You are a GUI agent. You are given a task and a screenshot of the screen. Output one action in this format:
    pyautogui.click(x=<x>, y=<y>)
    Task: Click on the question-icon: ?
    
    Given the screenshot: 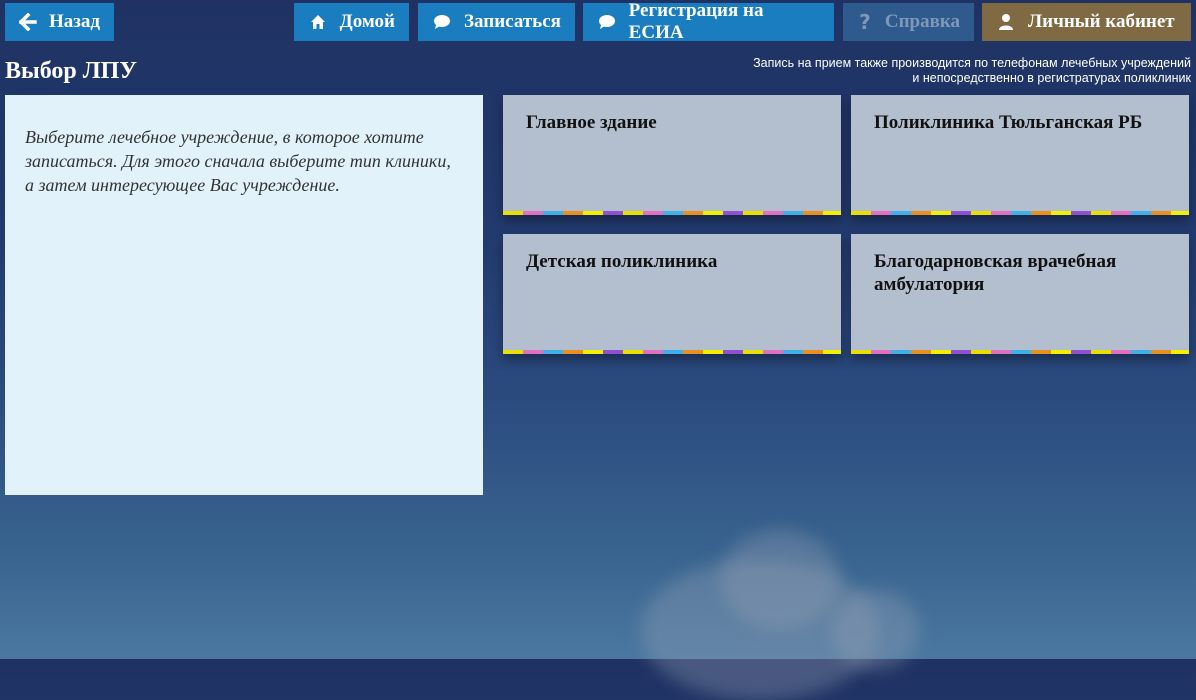 What is the action you would take?
    pyautogui.click(x=865, y=22)
    